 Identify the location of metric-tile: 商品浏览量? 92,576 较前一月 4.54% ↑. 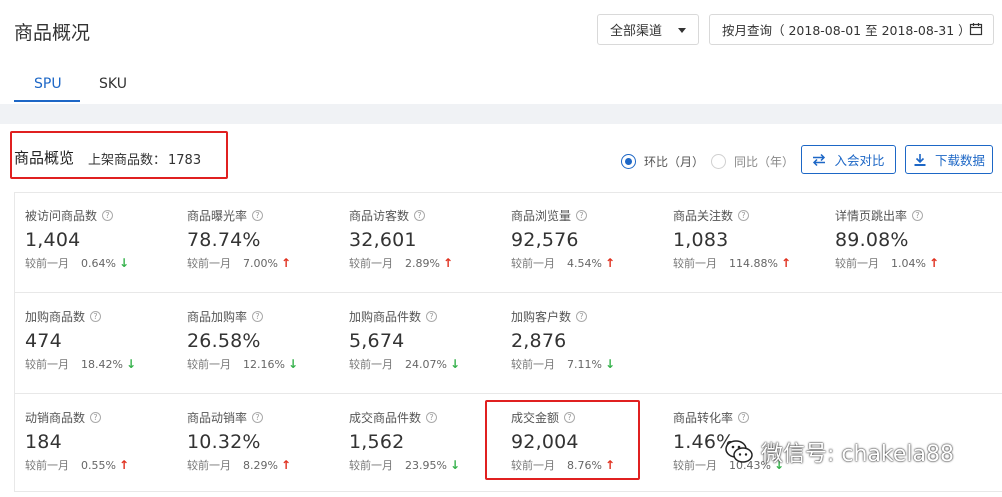
(591, 239).